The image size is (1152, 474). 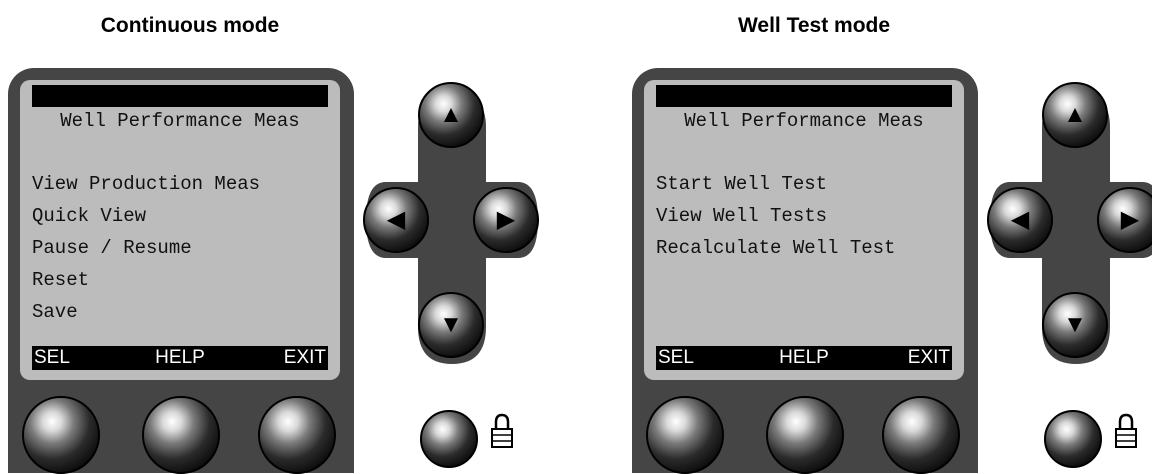 What do you see at coordinates (146, 280) in the screenshot?
I see `menu-item-reset: Reset` at bounding box center [146, 280].